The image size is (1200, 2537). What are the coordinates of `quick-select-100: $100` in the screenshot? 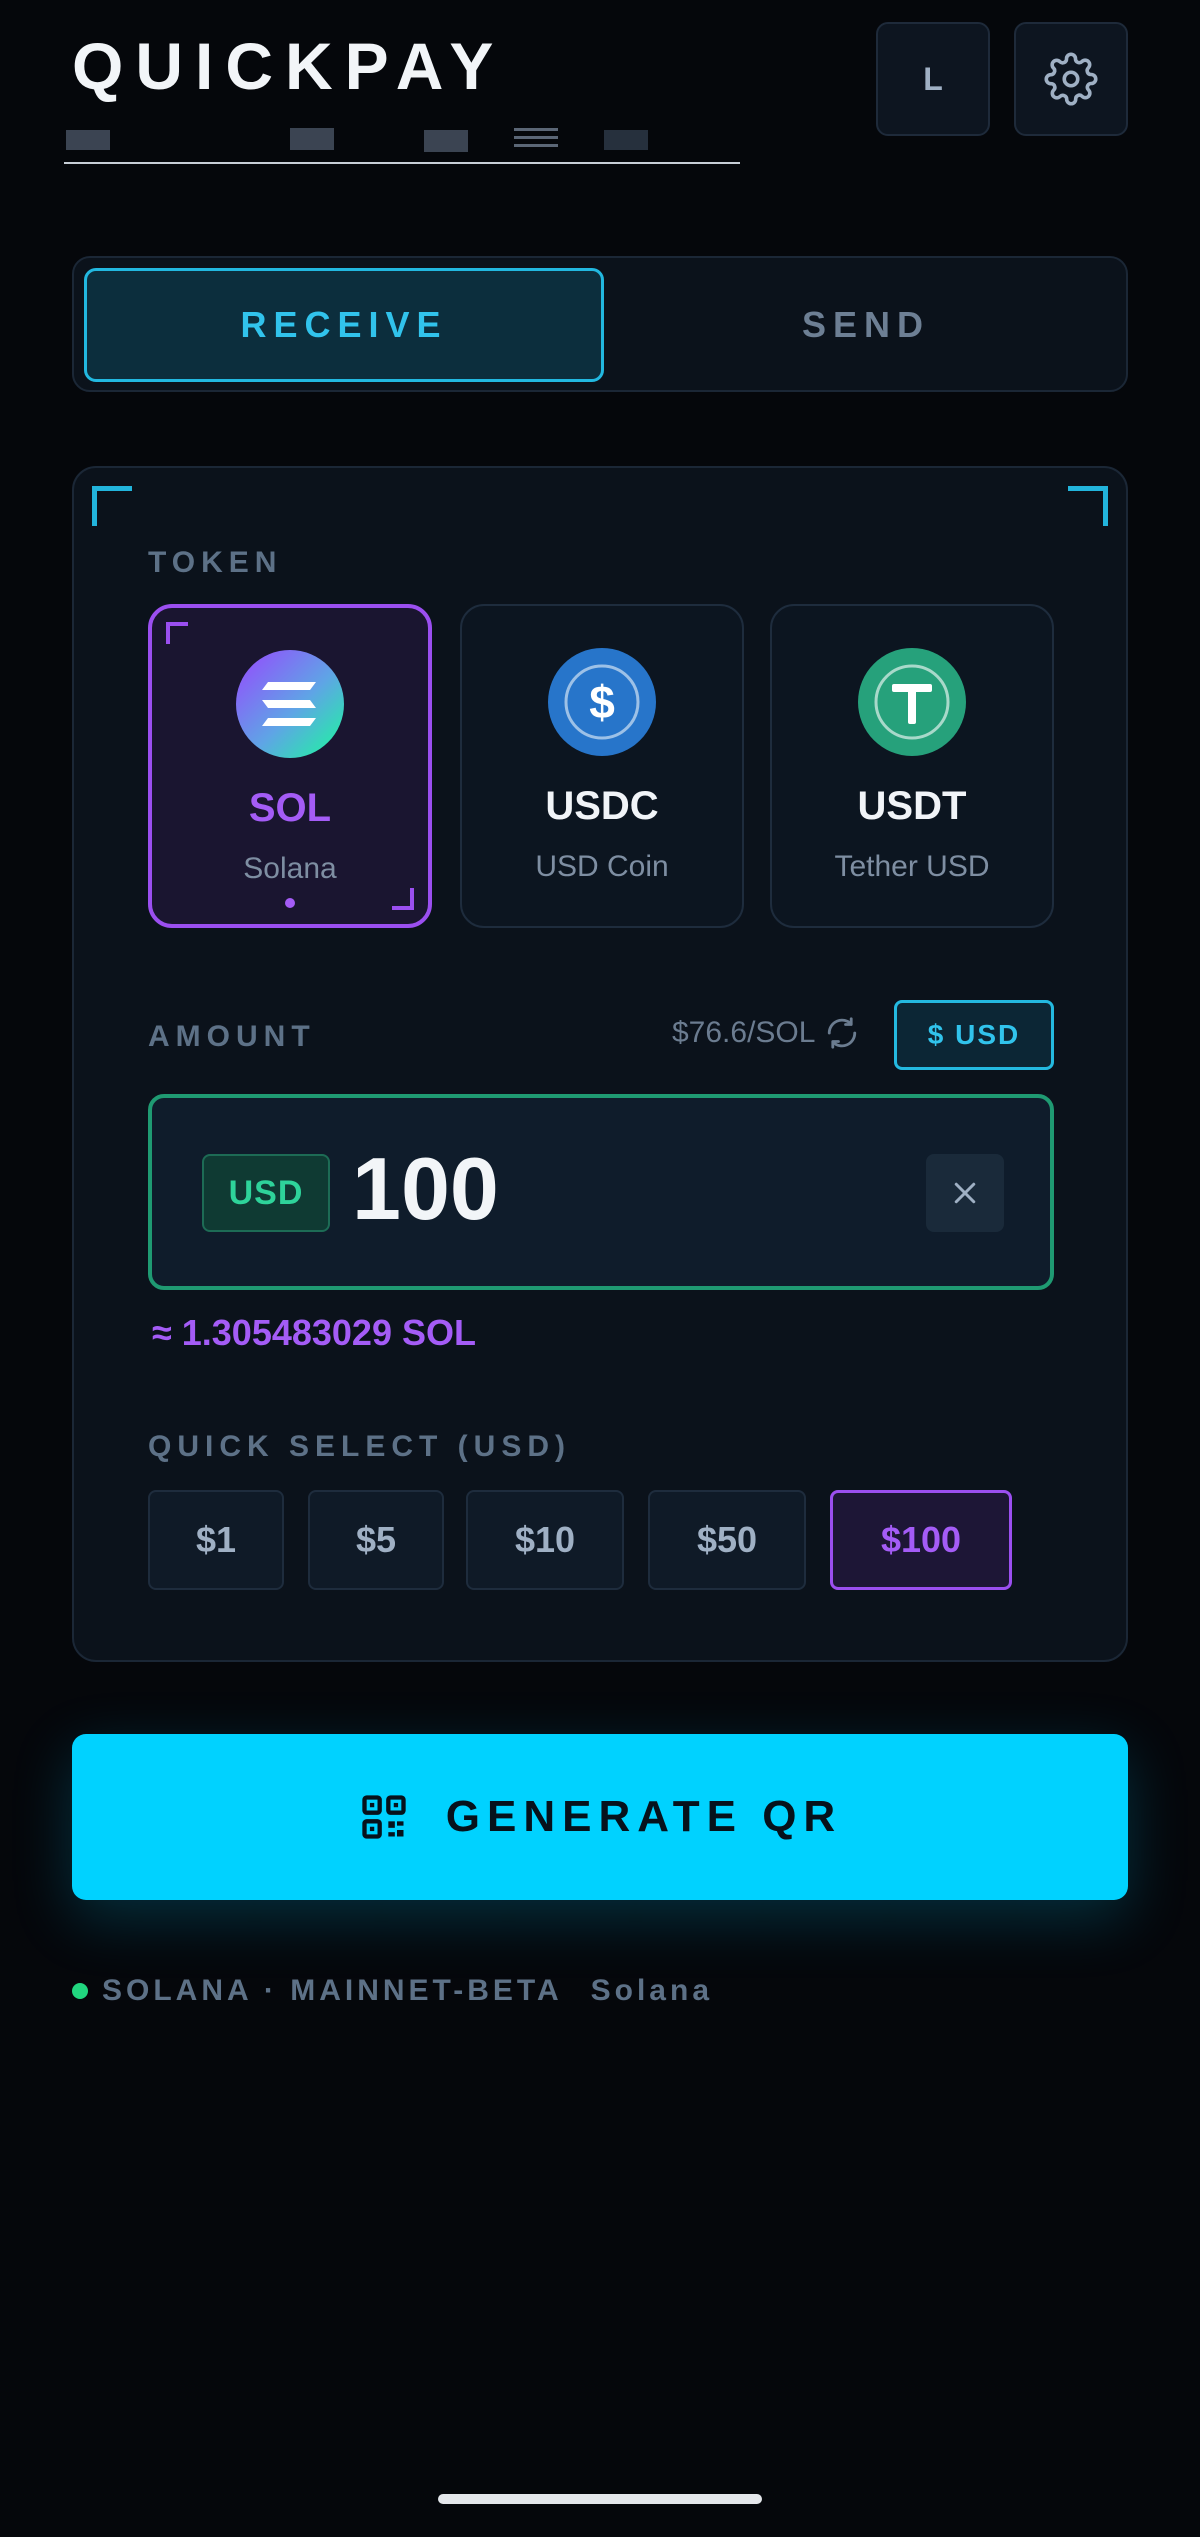 It's located at (921, 1540).